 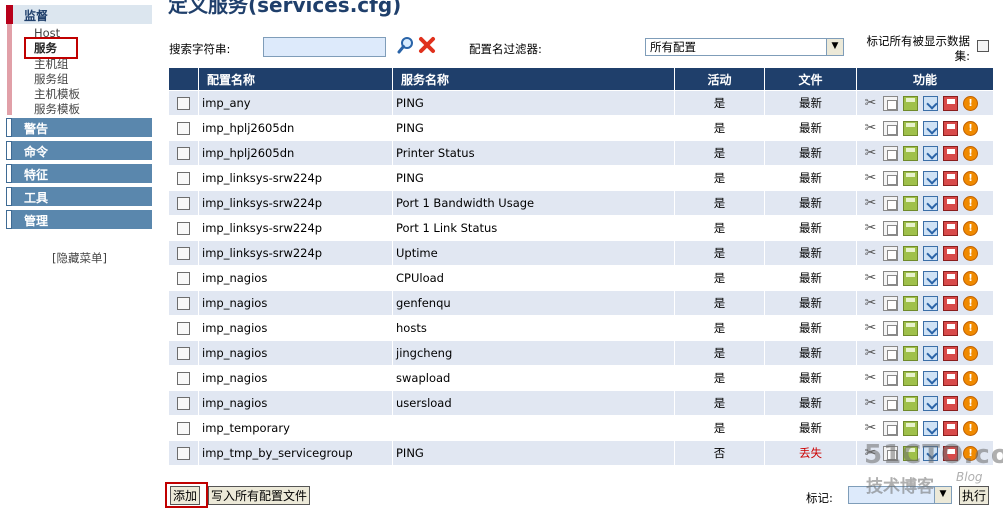 What do you see at coordinates (79, 150) in the screenshot?
I see `sidebar-section-commands: 命令` at bounding box center [79, 150].